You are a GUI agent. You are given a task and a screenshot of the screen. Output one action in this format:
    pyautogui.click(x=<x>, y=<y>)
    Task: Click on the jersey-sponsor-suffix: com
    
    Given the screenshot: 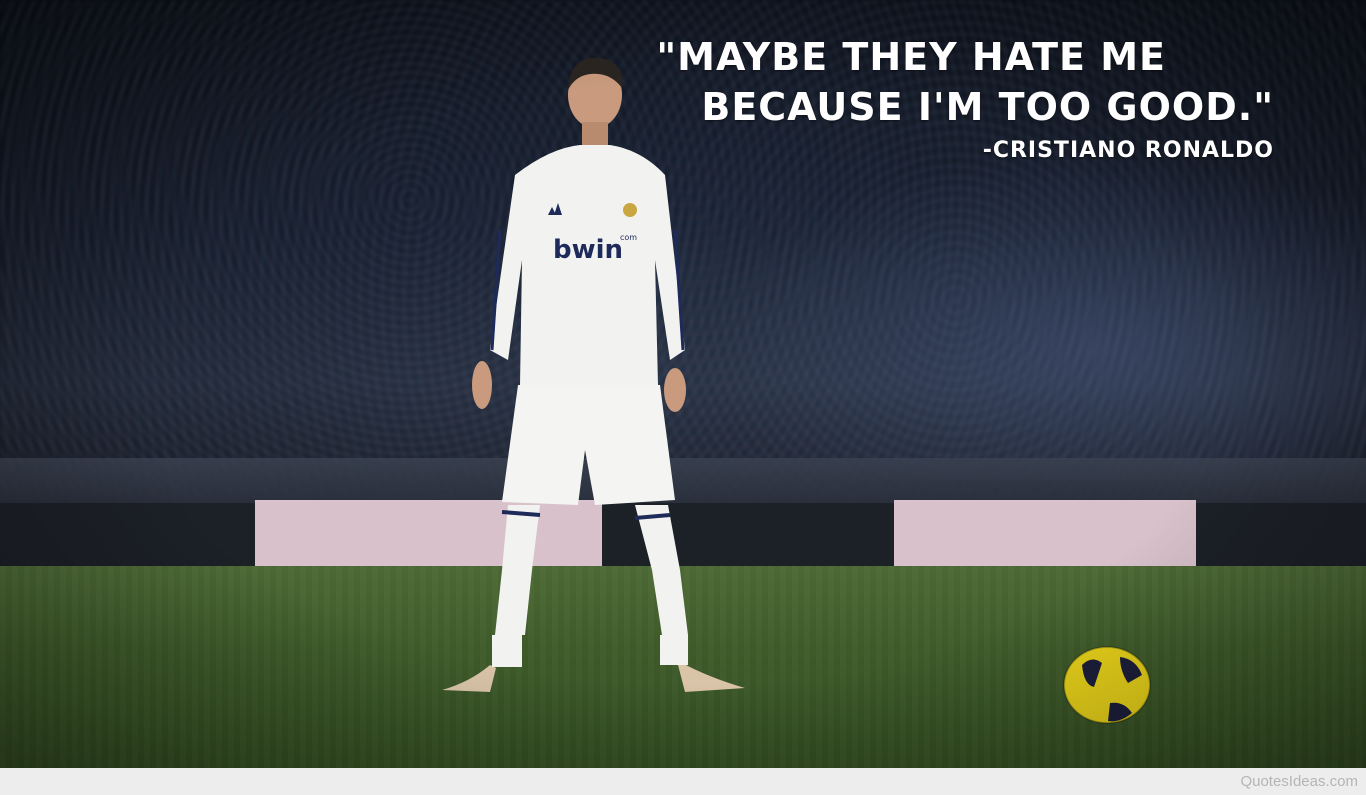 What is the action you would take?
    pyautogui.click(x=628, y=237)
    